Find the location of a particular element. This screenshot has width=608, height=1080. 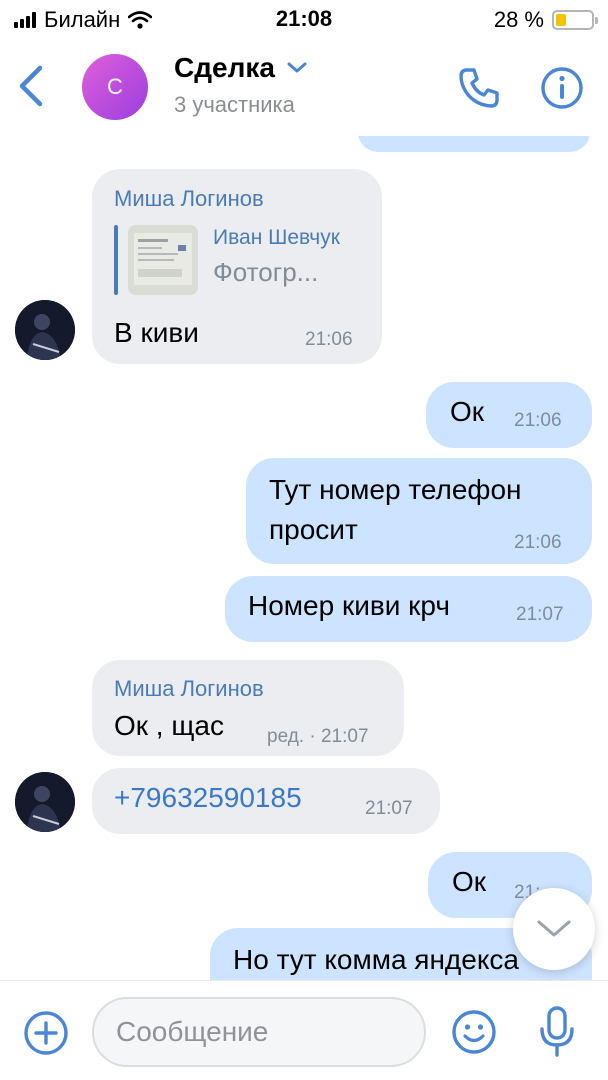

status-right: 28 % is located at coordinates (545, 20).